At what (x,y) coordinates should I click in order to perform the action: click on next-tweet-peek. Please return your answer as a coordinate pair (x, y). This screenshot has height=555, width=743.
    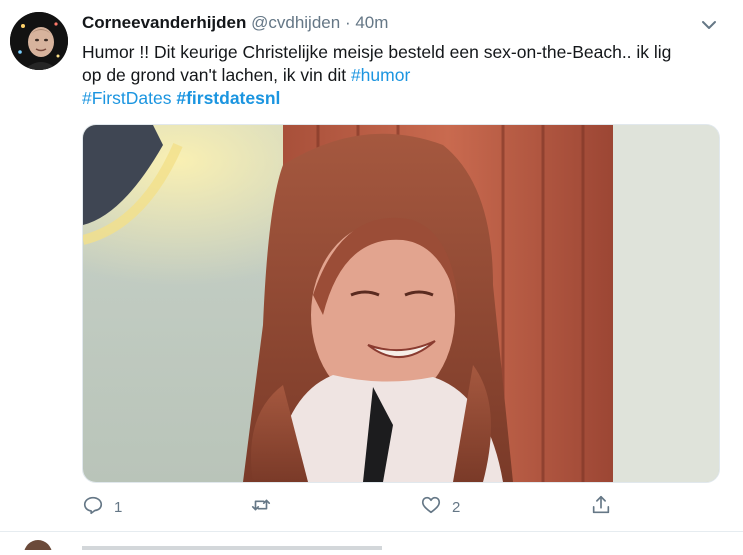
    Looking at the image, I should click on (371, 543).